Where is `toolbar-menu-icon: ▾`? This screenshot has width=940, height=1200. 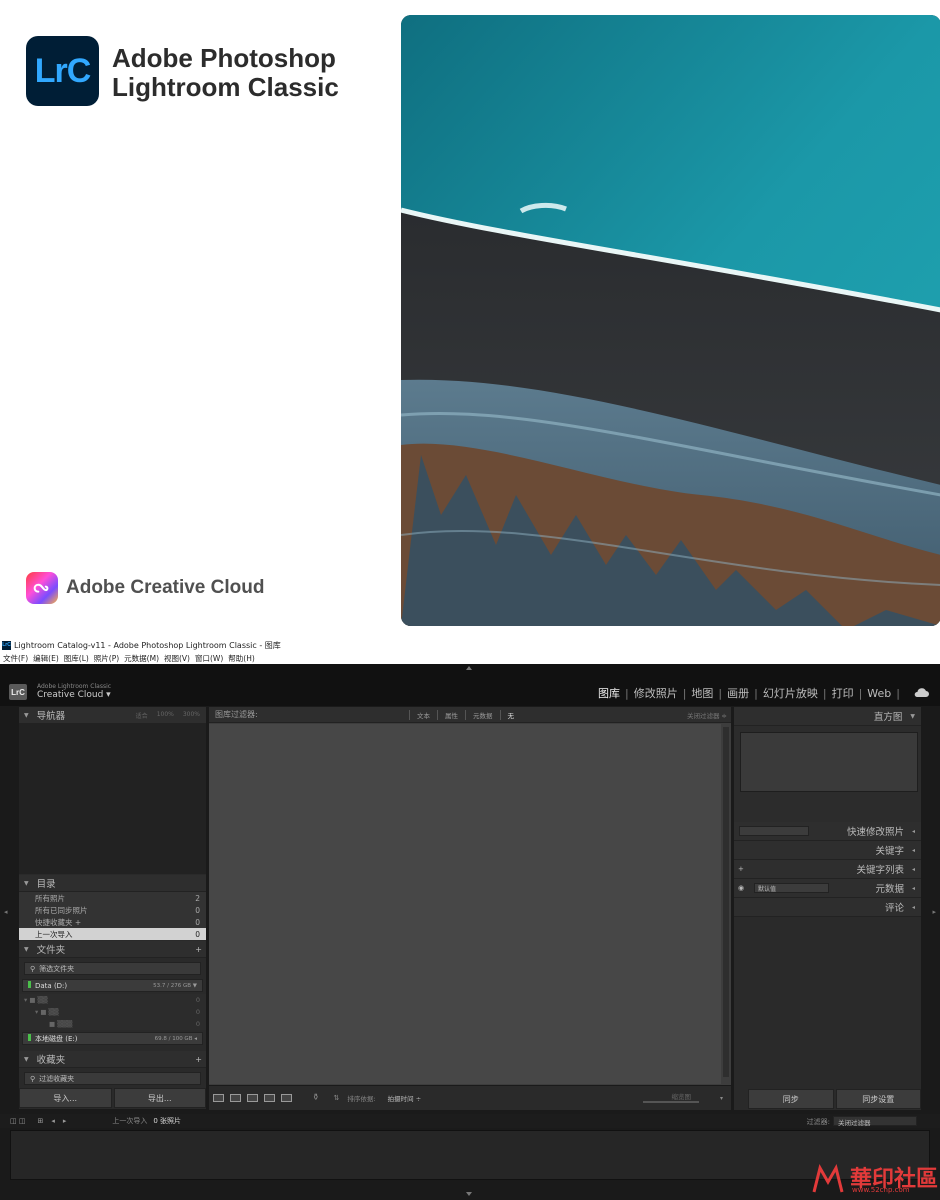
toolbar-menu-icon: ▾ is located at coordinates (721, 1098).